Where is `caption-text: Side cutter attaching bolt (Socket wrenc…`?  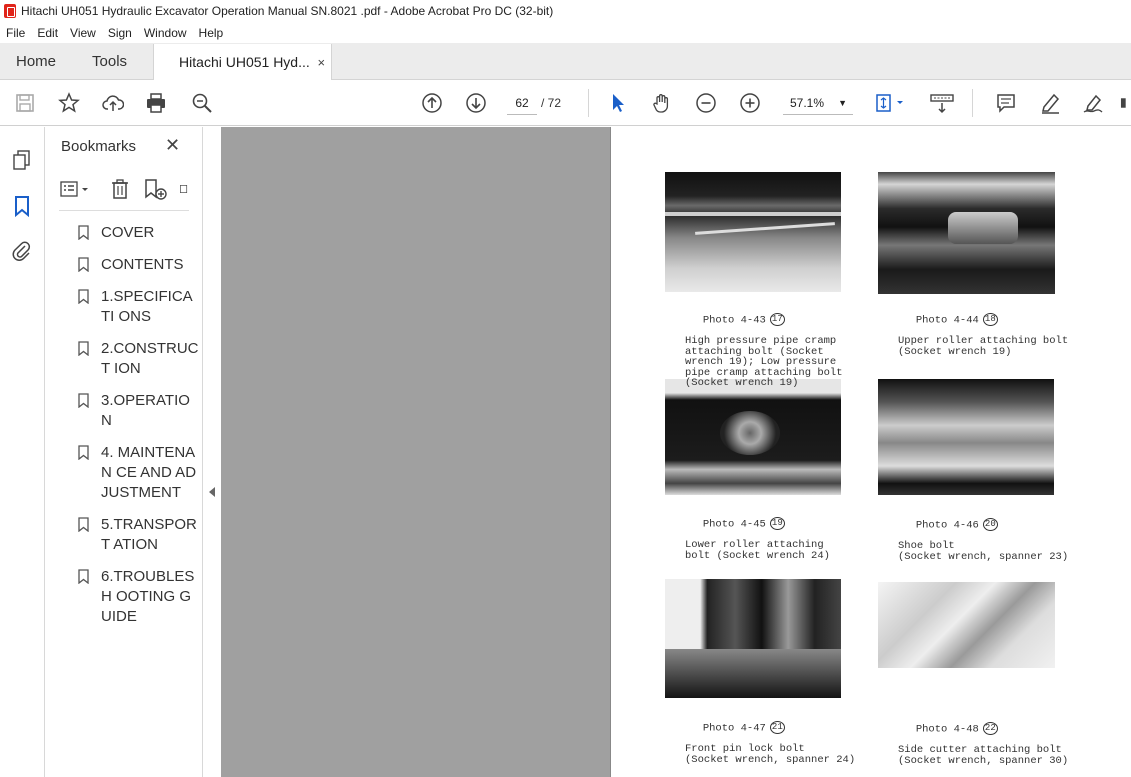 caption-text: Side cutter attaching bolt (Socket wrenc… is located at coordinates (983, 755).